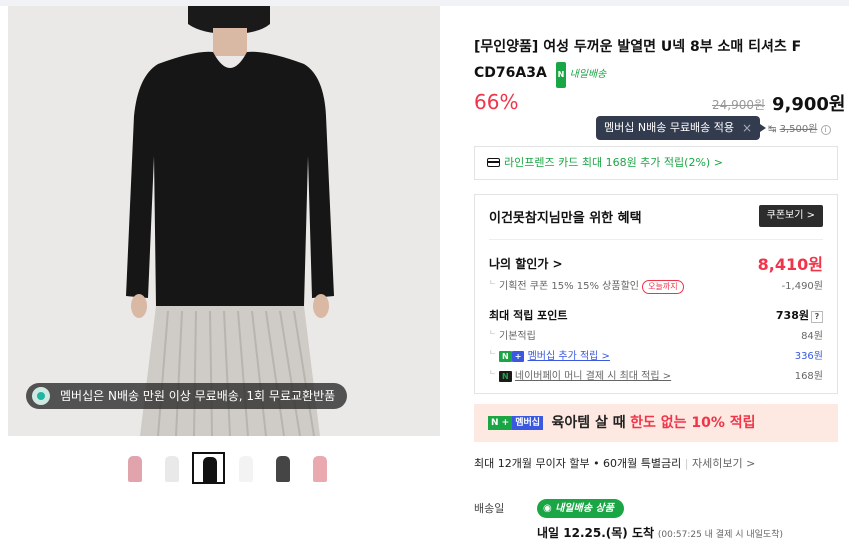 The height and width of the screenshot is (547, 849). What do you see at coordinates (565, 218) in the screenshot?
I see `benefit-title: 이건못참지님만을 위한 혜택` at bounding box center [565, 218].